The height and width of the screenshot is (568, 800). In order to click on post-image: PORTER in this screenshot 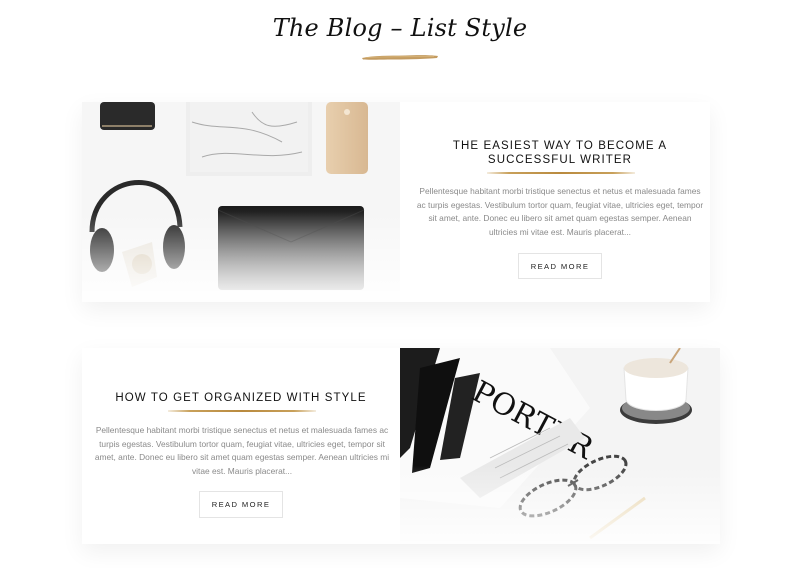, I will do `click(560, 446)`.